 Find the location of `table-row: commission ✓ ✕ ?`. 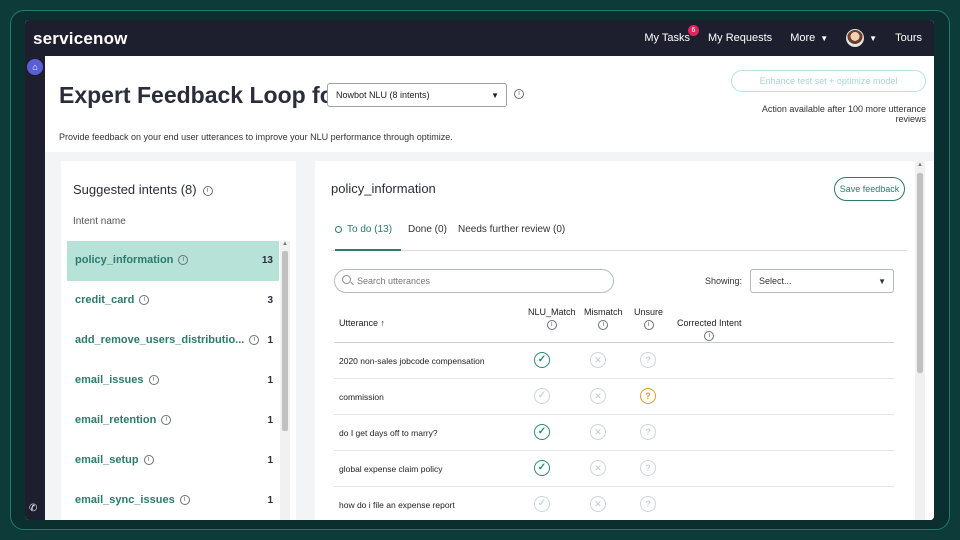

table-row: commission ✓ ✕ ? is located at coordinates (614, 397).